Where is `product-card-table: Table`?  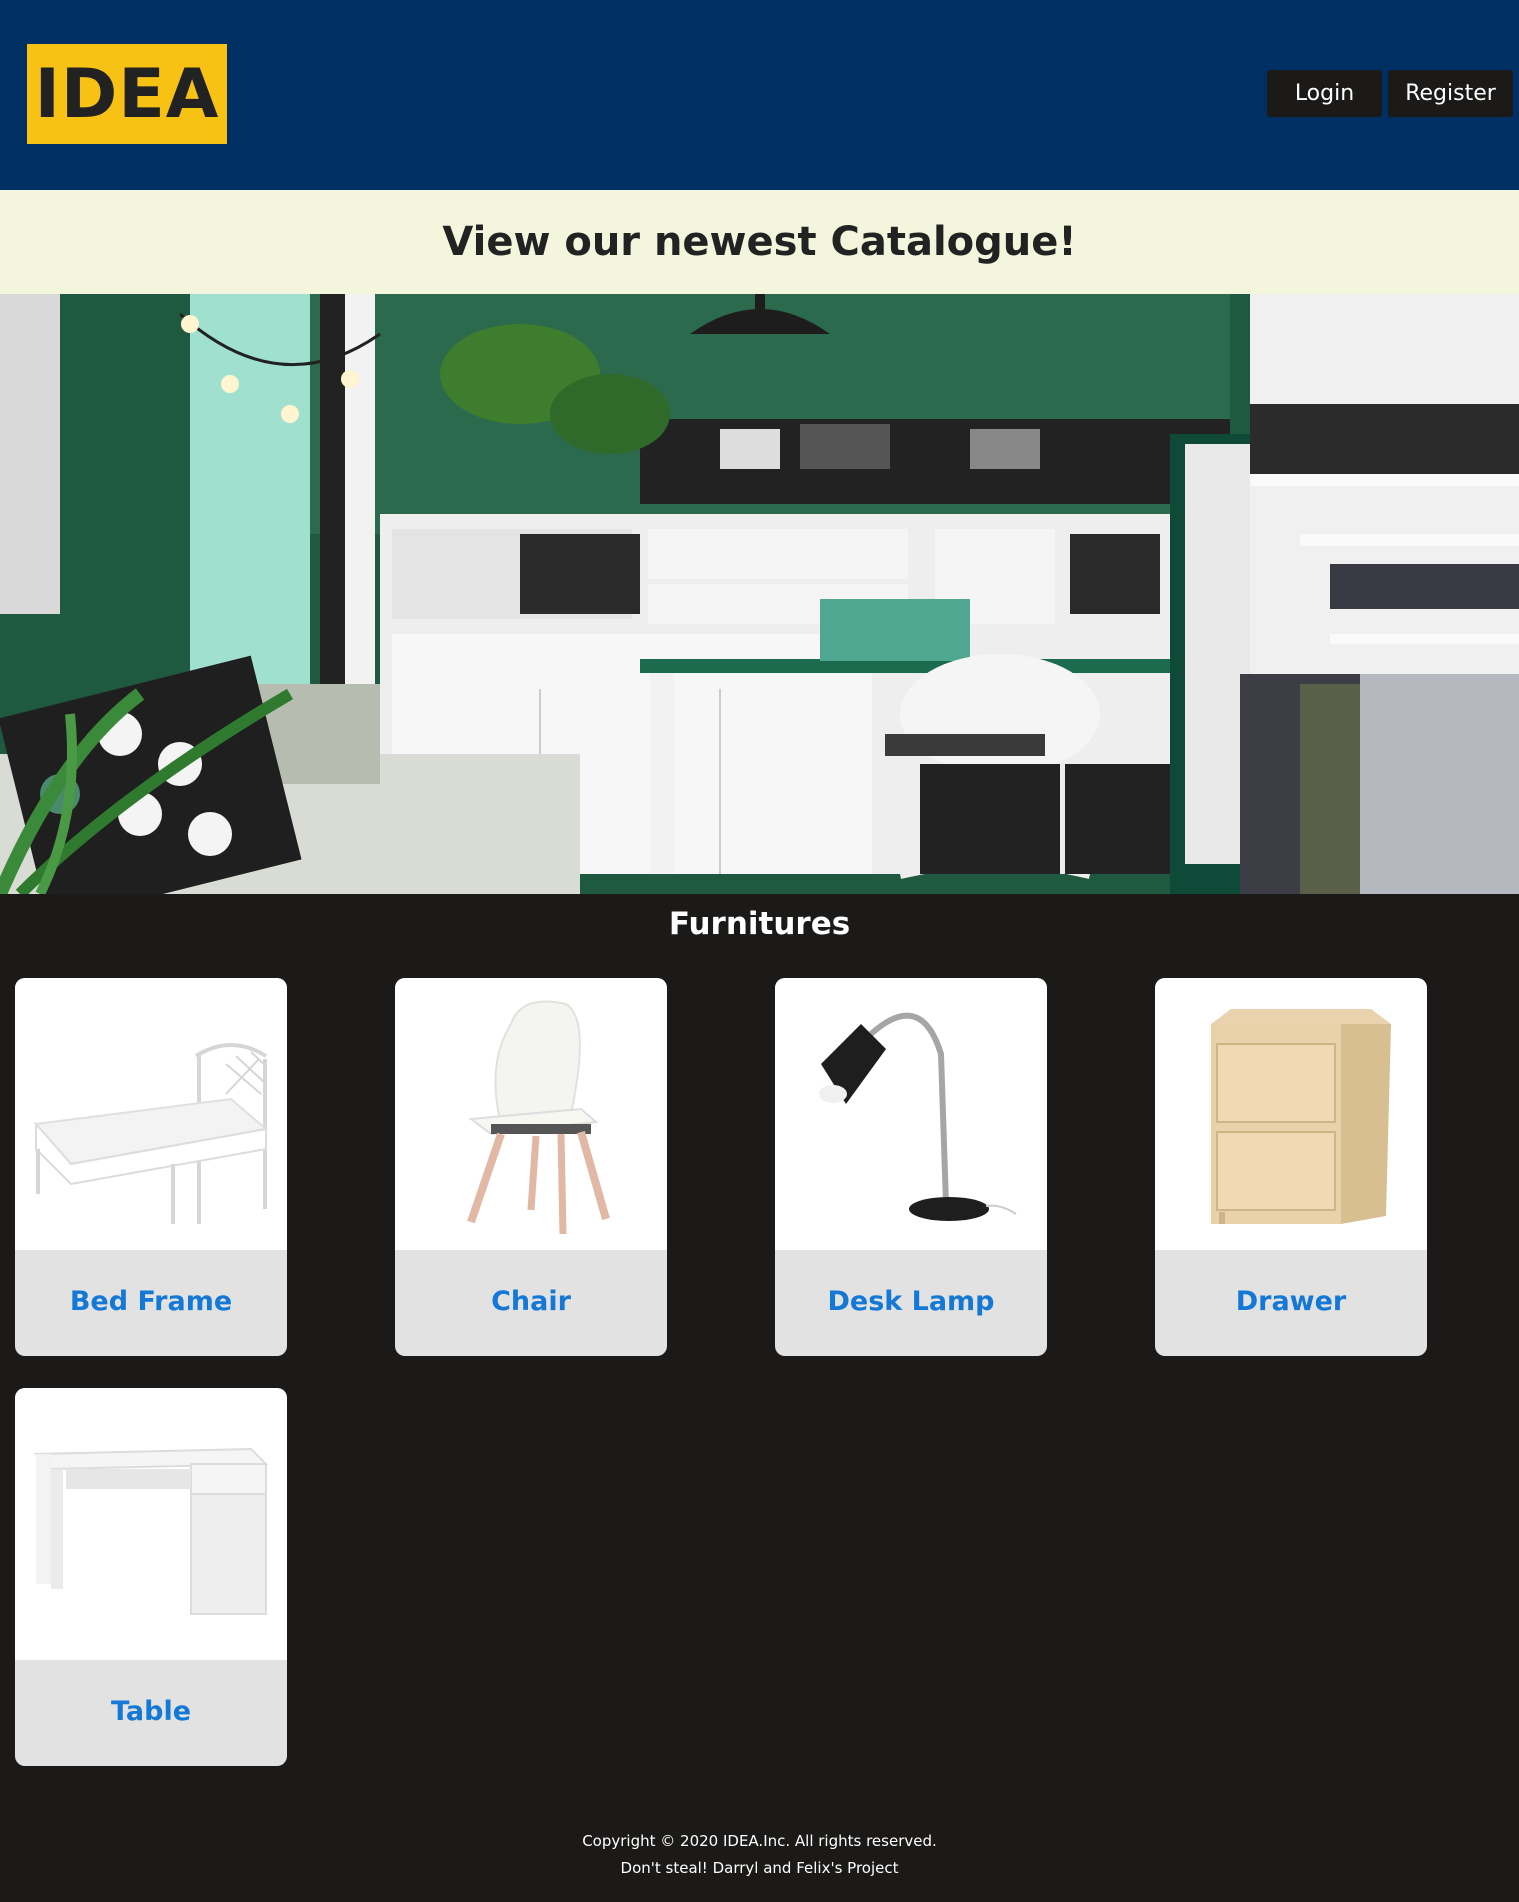
product-card-table: Table is located at coordinates (151, 1577).